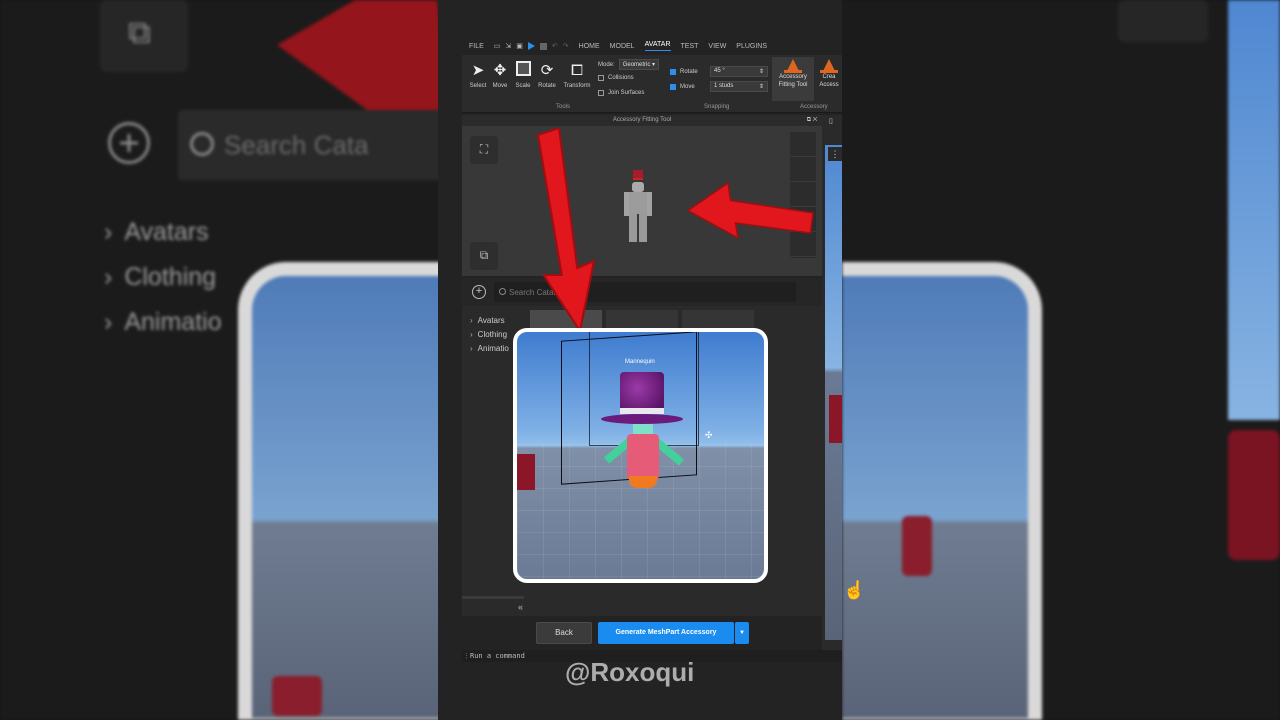  I want to click on bg-corner-button, so click(1163, 21).